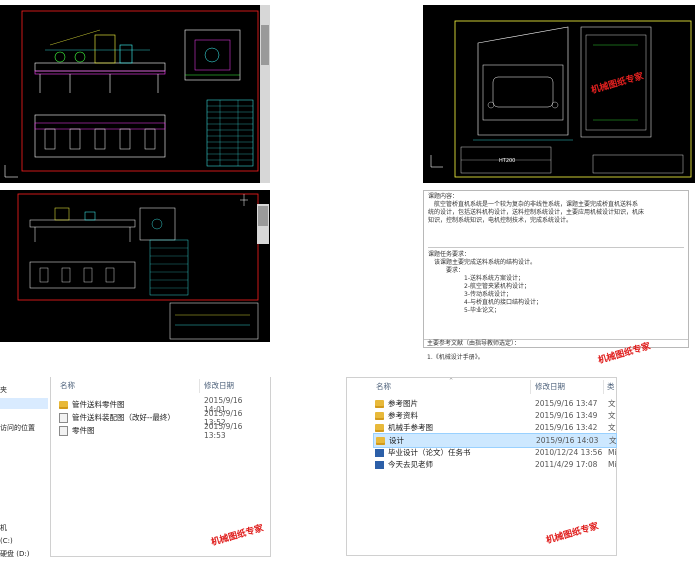  What do you see at coordinates (98, 404) in the screenshot?
I see `file-name: 管件送料零件图` at bounding box center [98, 404].